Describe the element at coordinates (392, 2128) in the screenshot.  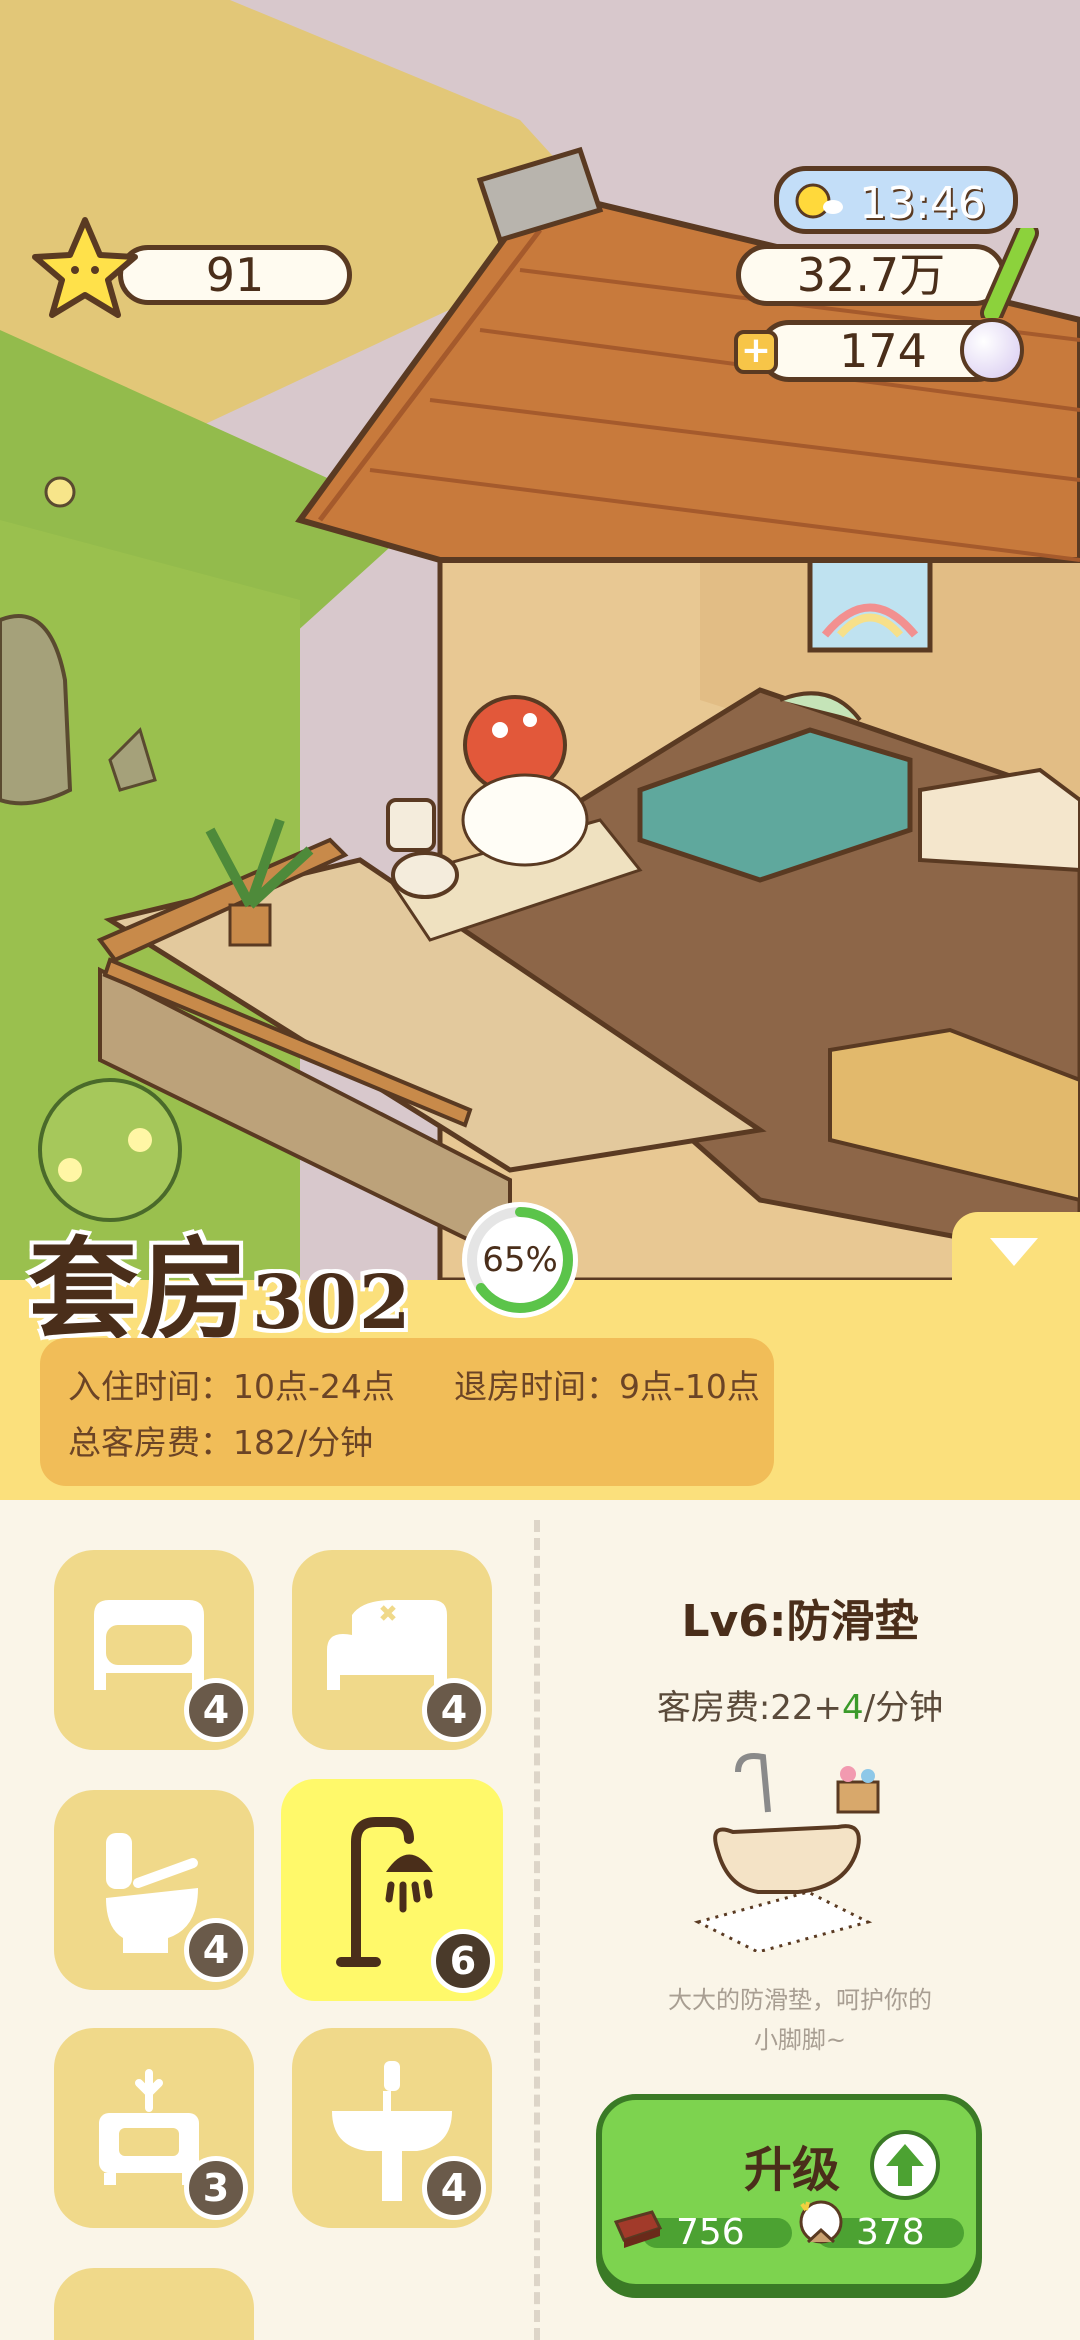
I see `furniture-tile-sink: 4` at that location.